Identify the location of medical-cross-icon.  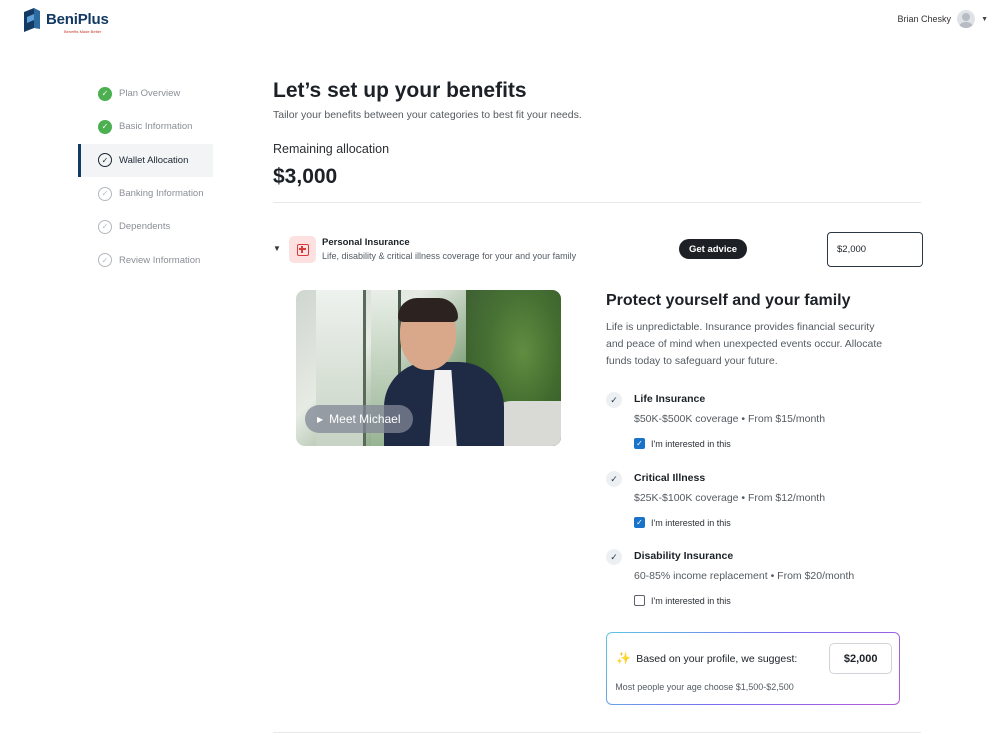
(302, 249).